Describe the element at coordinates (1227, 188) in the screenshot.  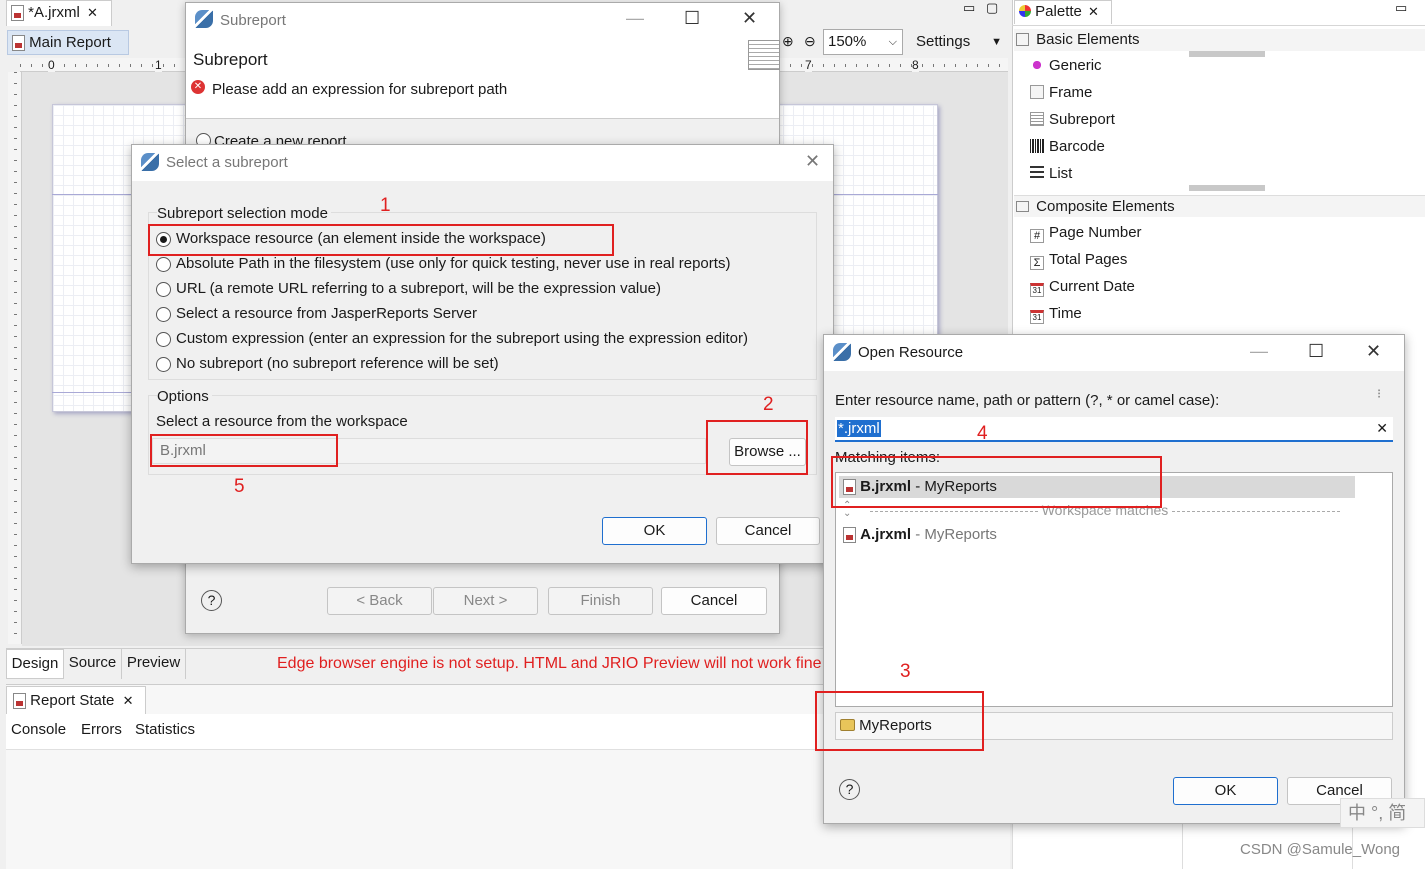
I see `scroll-down-handle` at that location.